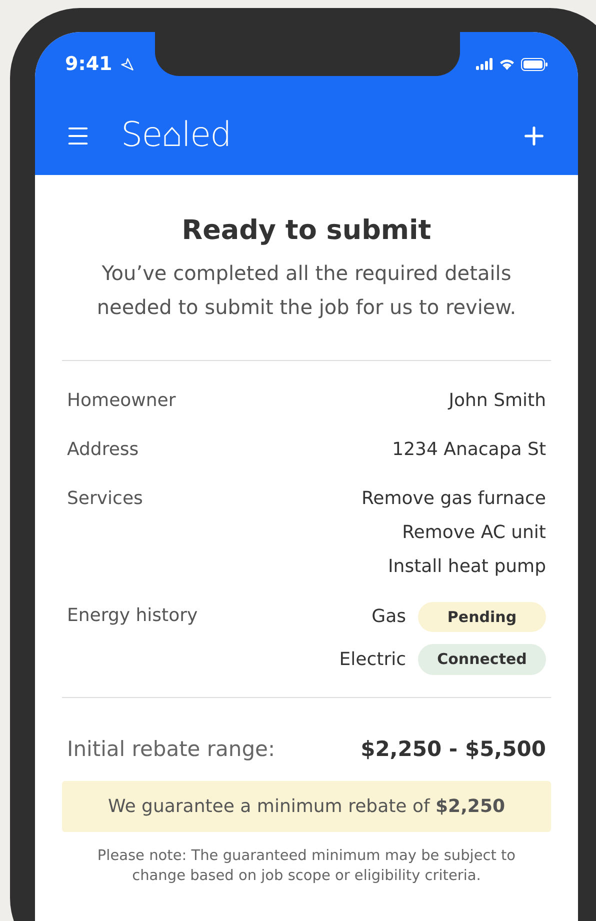 The width and height of the screenshot is (596, 921). What do you see at coordinates (482, 617) in the screenshot?
I see `status-badge: Pending` at bounding box center [482, 617].